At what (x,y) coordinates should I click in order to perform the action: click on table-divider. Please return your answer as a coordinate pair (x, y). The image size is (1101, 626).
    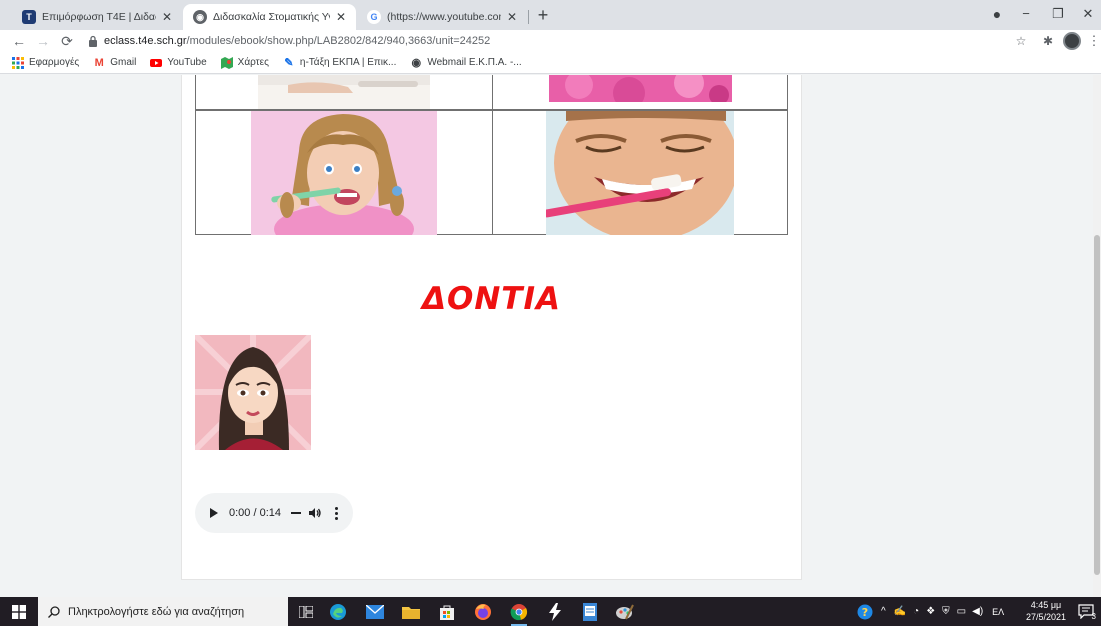
    Looking at the image, I should click on (492, 155).